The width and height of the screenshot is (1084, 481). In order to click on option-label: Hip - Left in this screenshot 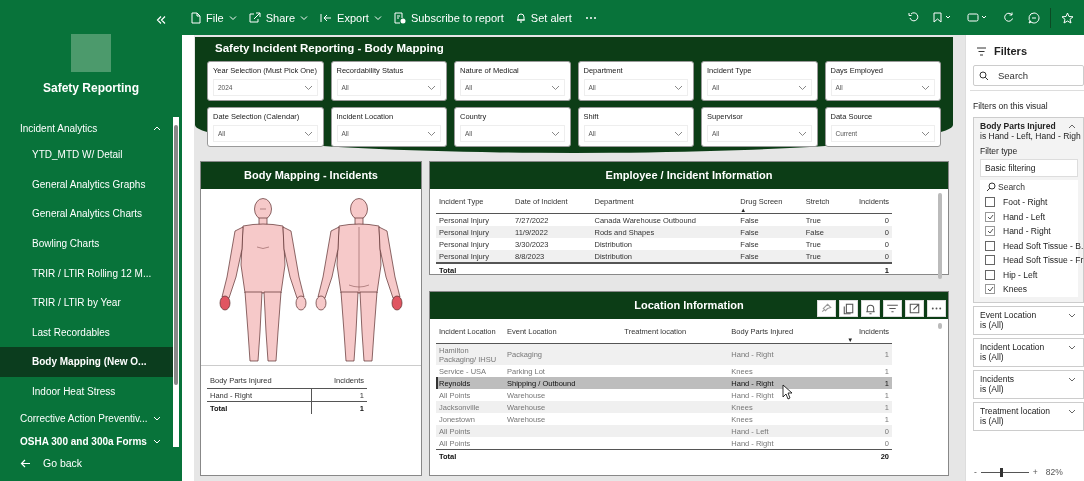, I will do `click(1020, 274)`.